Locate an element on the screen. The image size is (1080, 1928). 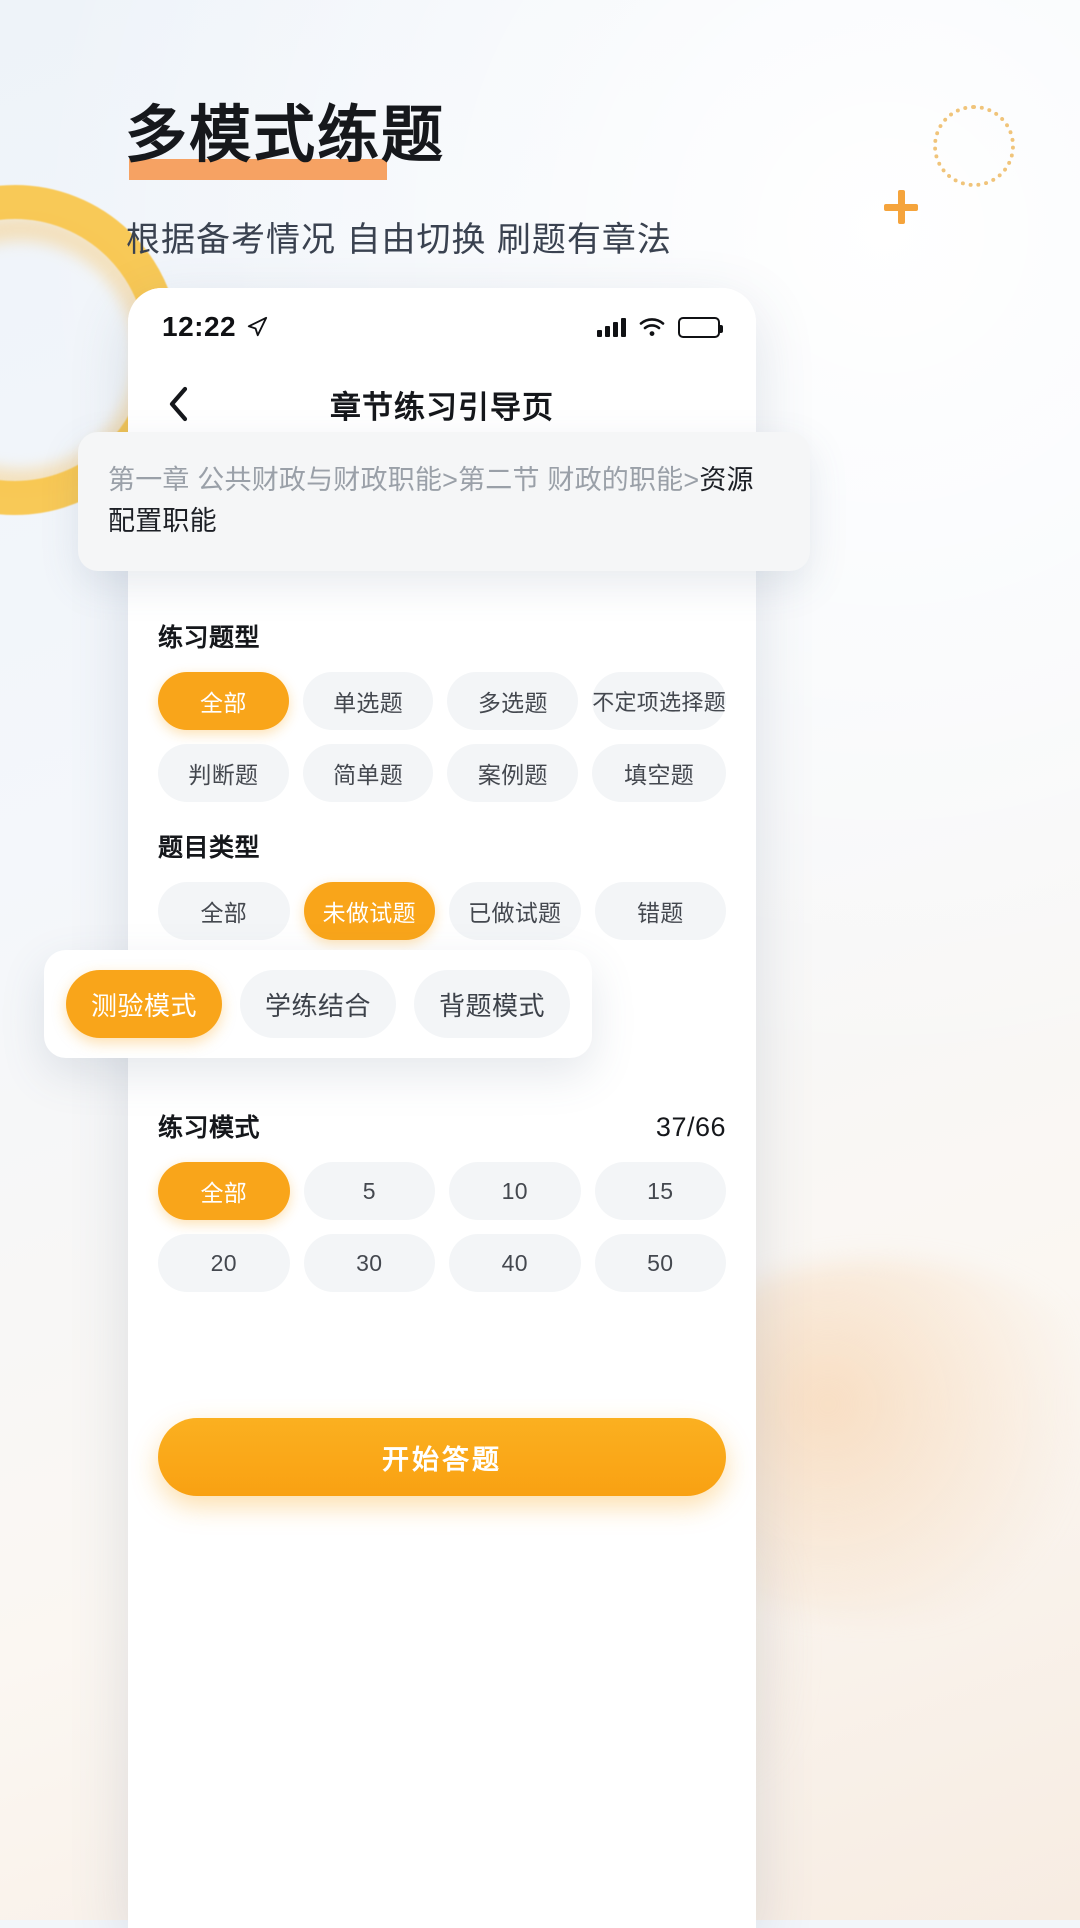
chip-practice-mode-3: 15 is located at coordinates (660, 1191).